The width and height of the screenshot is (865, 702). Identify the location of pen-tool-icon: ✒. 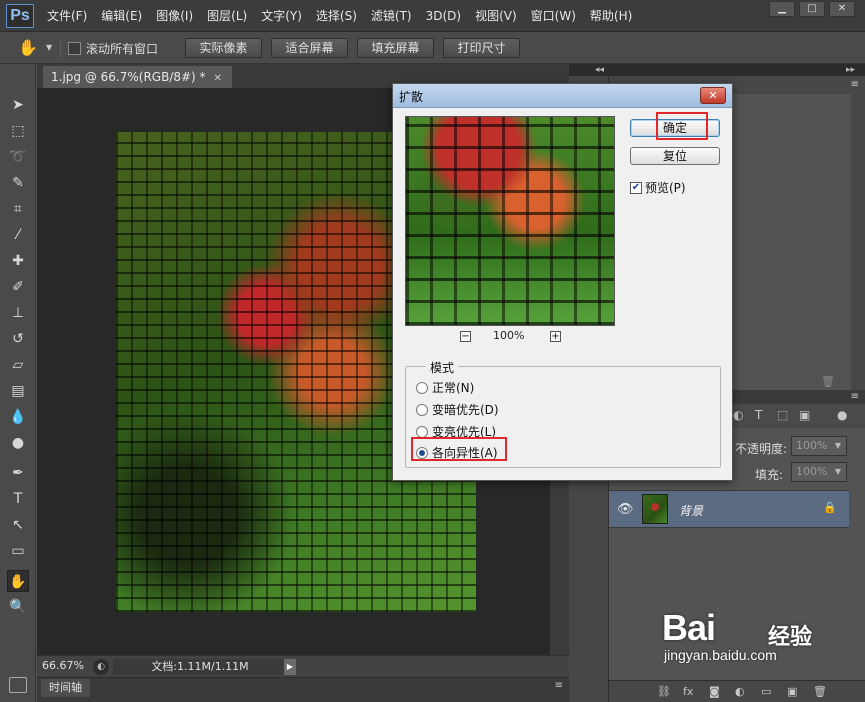
(18, 473).